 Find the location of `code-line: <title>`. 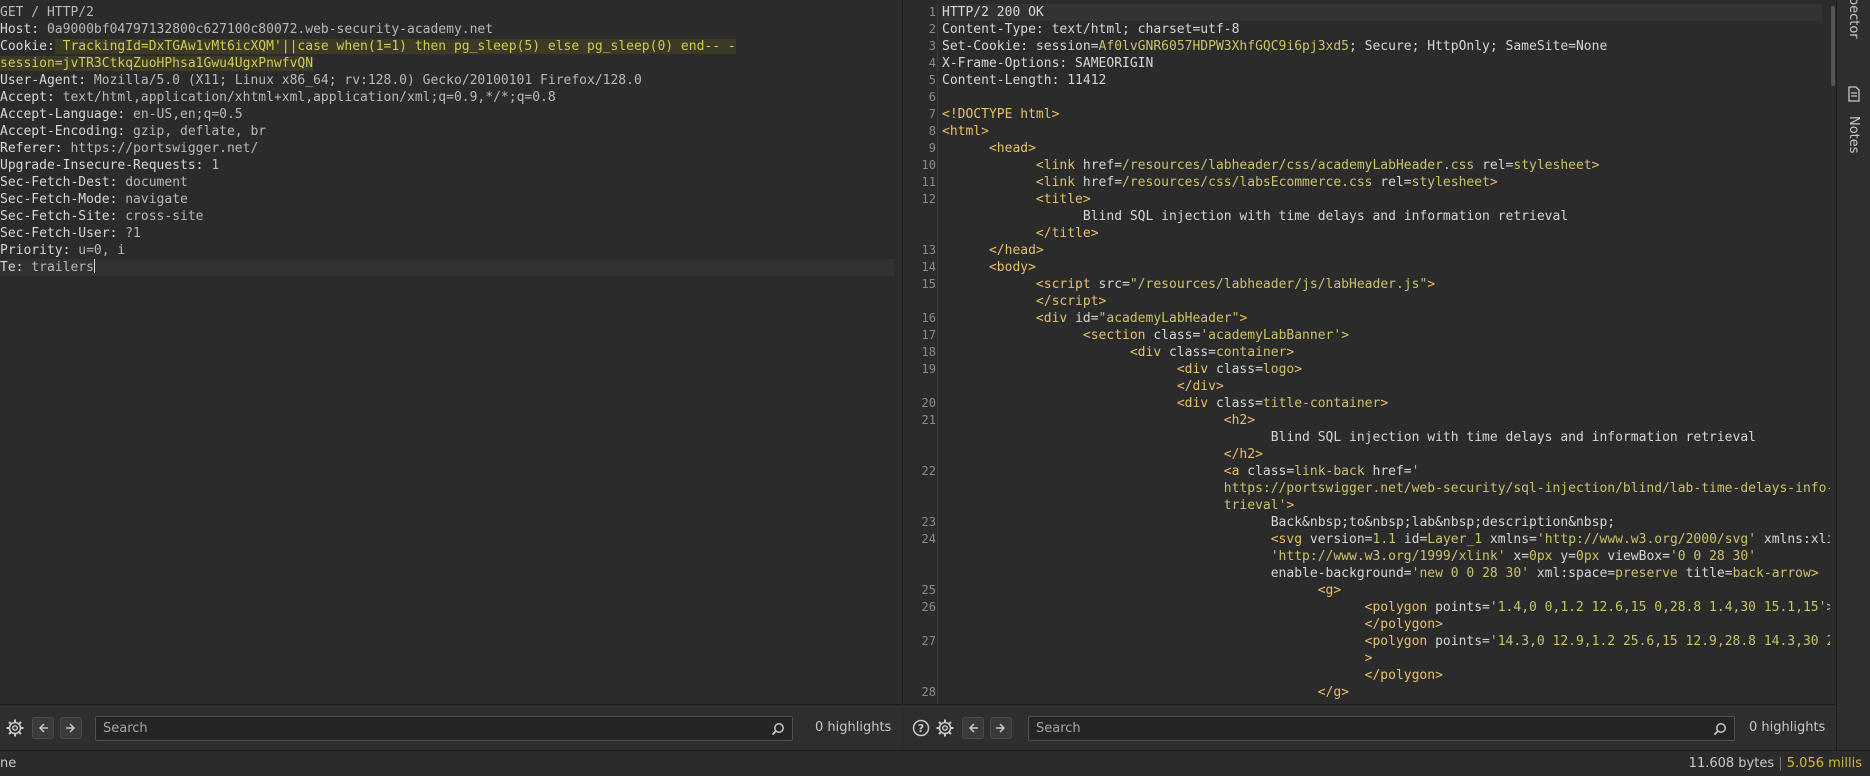

code-line: <title> is located at coordinates (1063, 199).